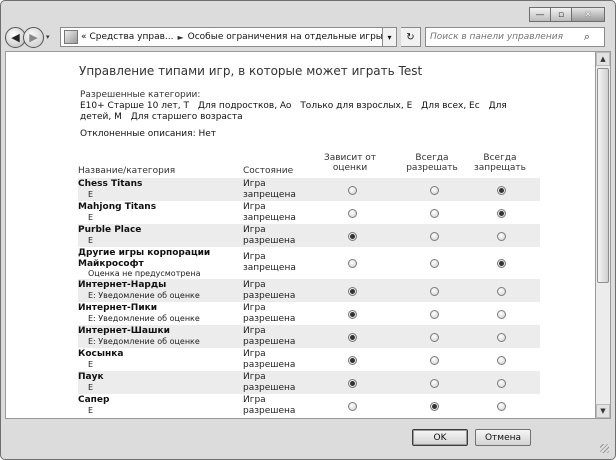  Describe the element at coordinates (117, 207) in the screenshot. I see `game-name: Mahjong Titans` at that location.